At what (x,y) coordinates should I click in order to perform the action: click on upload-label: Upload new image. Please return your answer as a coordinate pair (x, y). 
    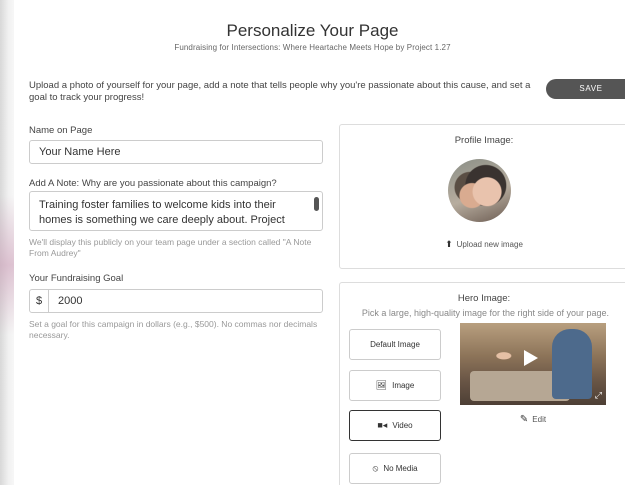
    Looking at the image, I should click on (489, 244).